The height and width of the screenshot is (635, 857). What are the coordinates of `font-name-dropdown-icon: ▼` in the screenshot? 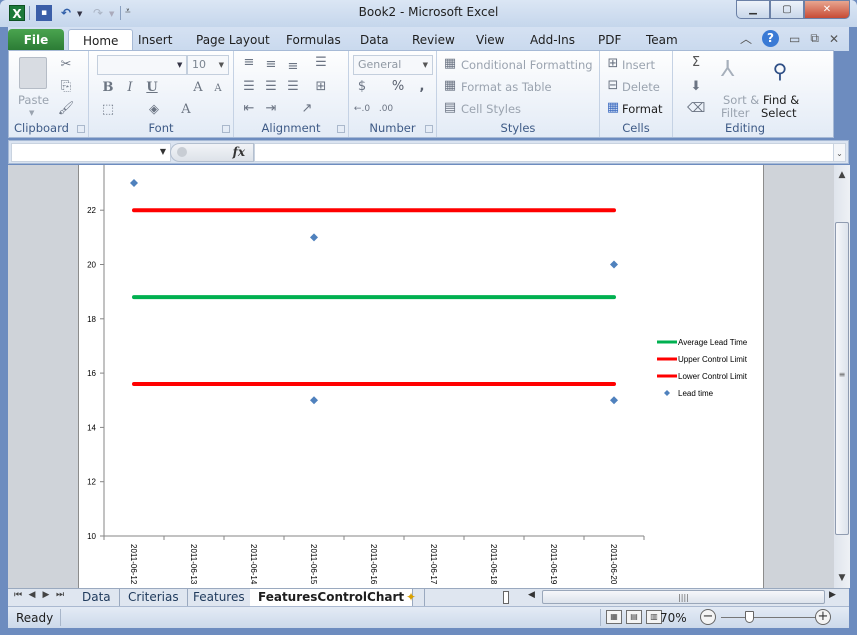 It's located at (179, 65).